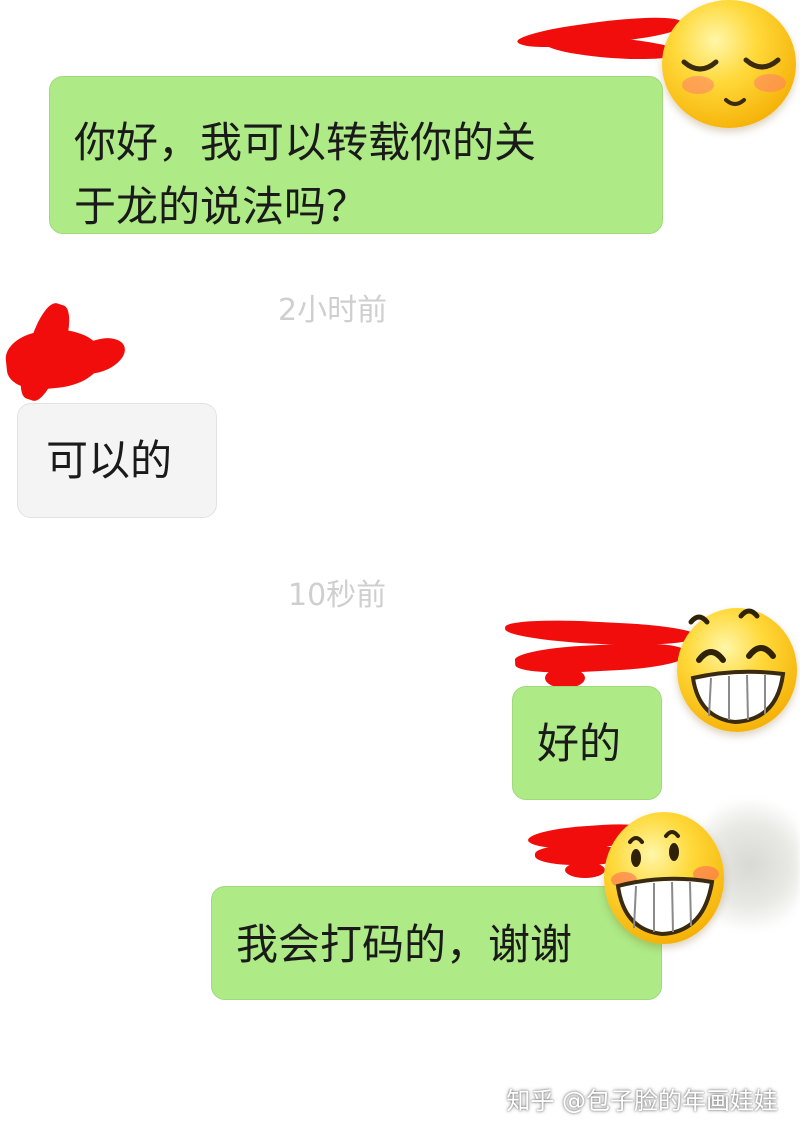 The image size is (800, 1134). I want to click on message-bubble-sent: 你好，我可以转载你的关 于龙的说法吗？, so click(356, 155).